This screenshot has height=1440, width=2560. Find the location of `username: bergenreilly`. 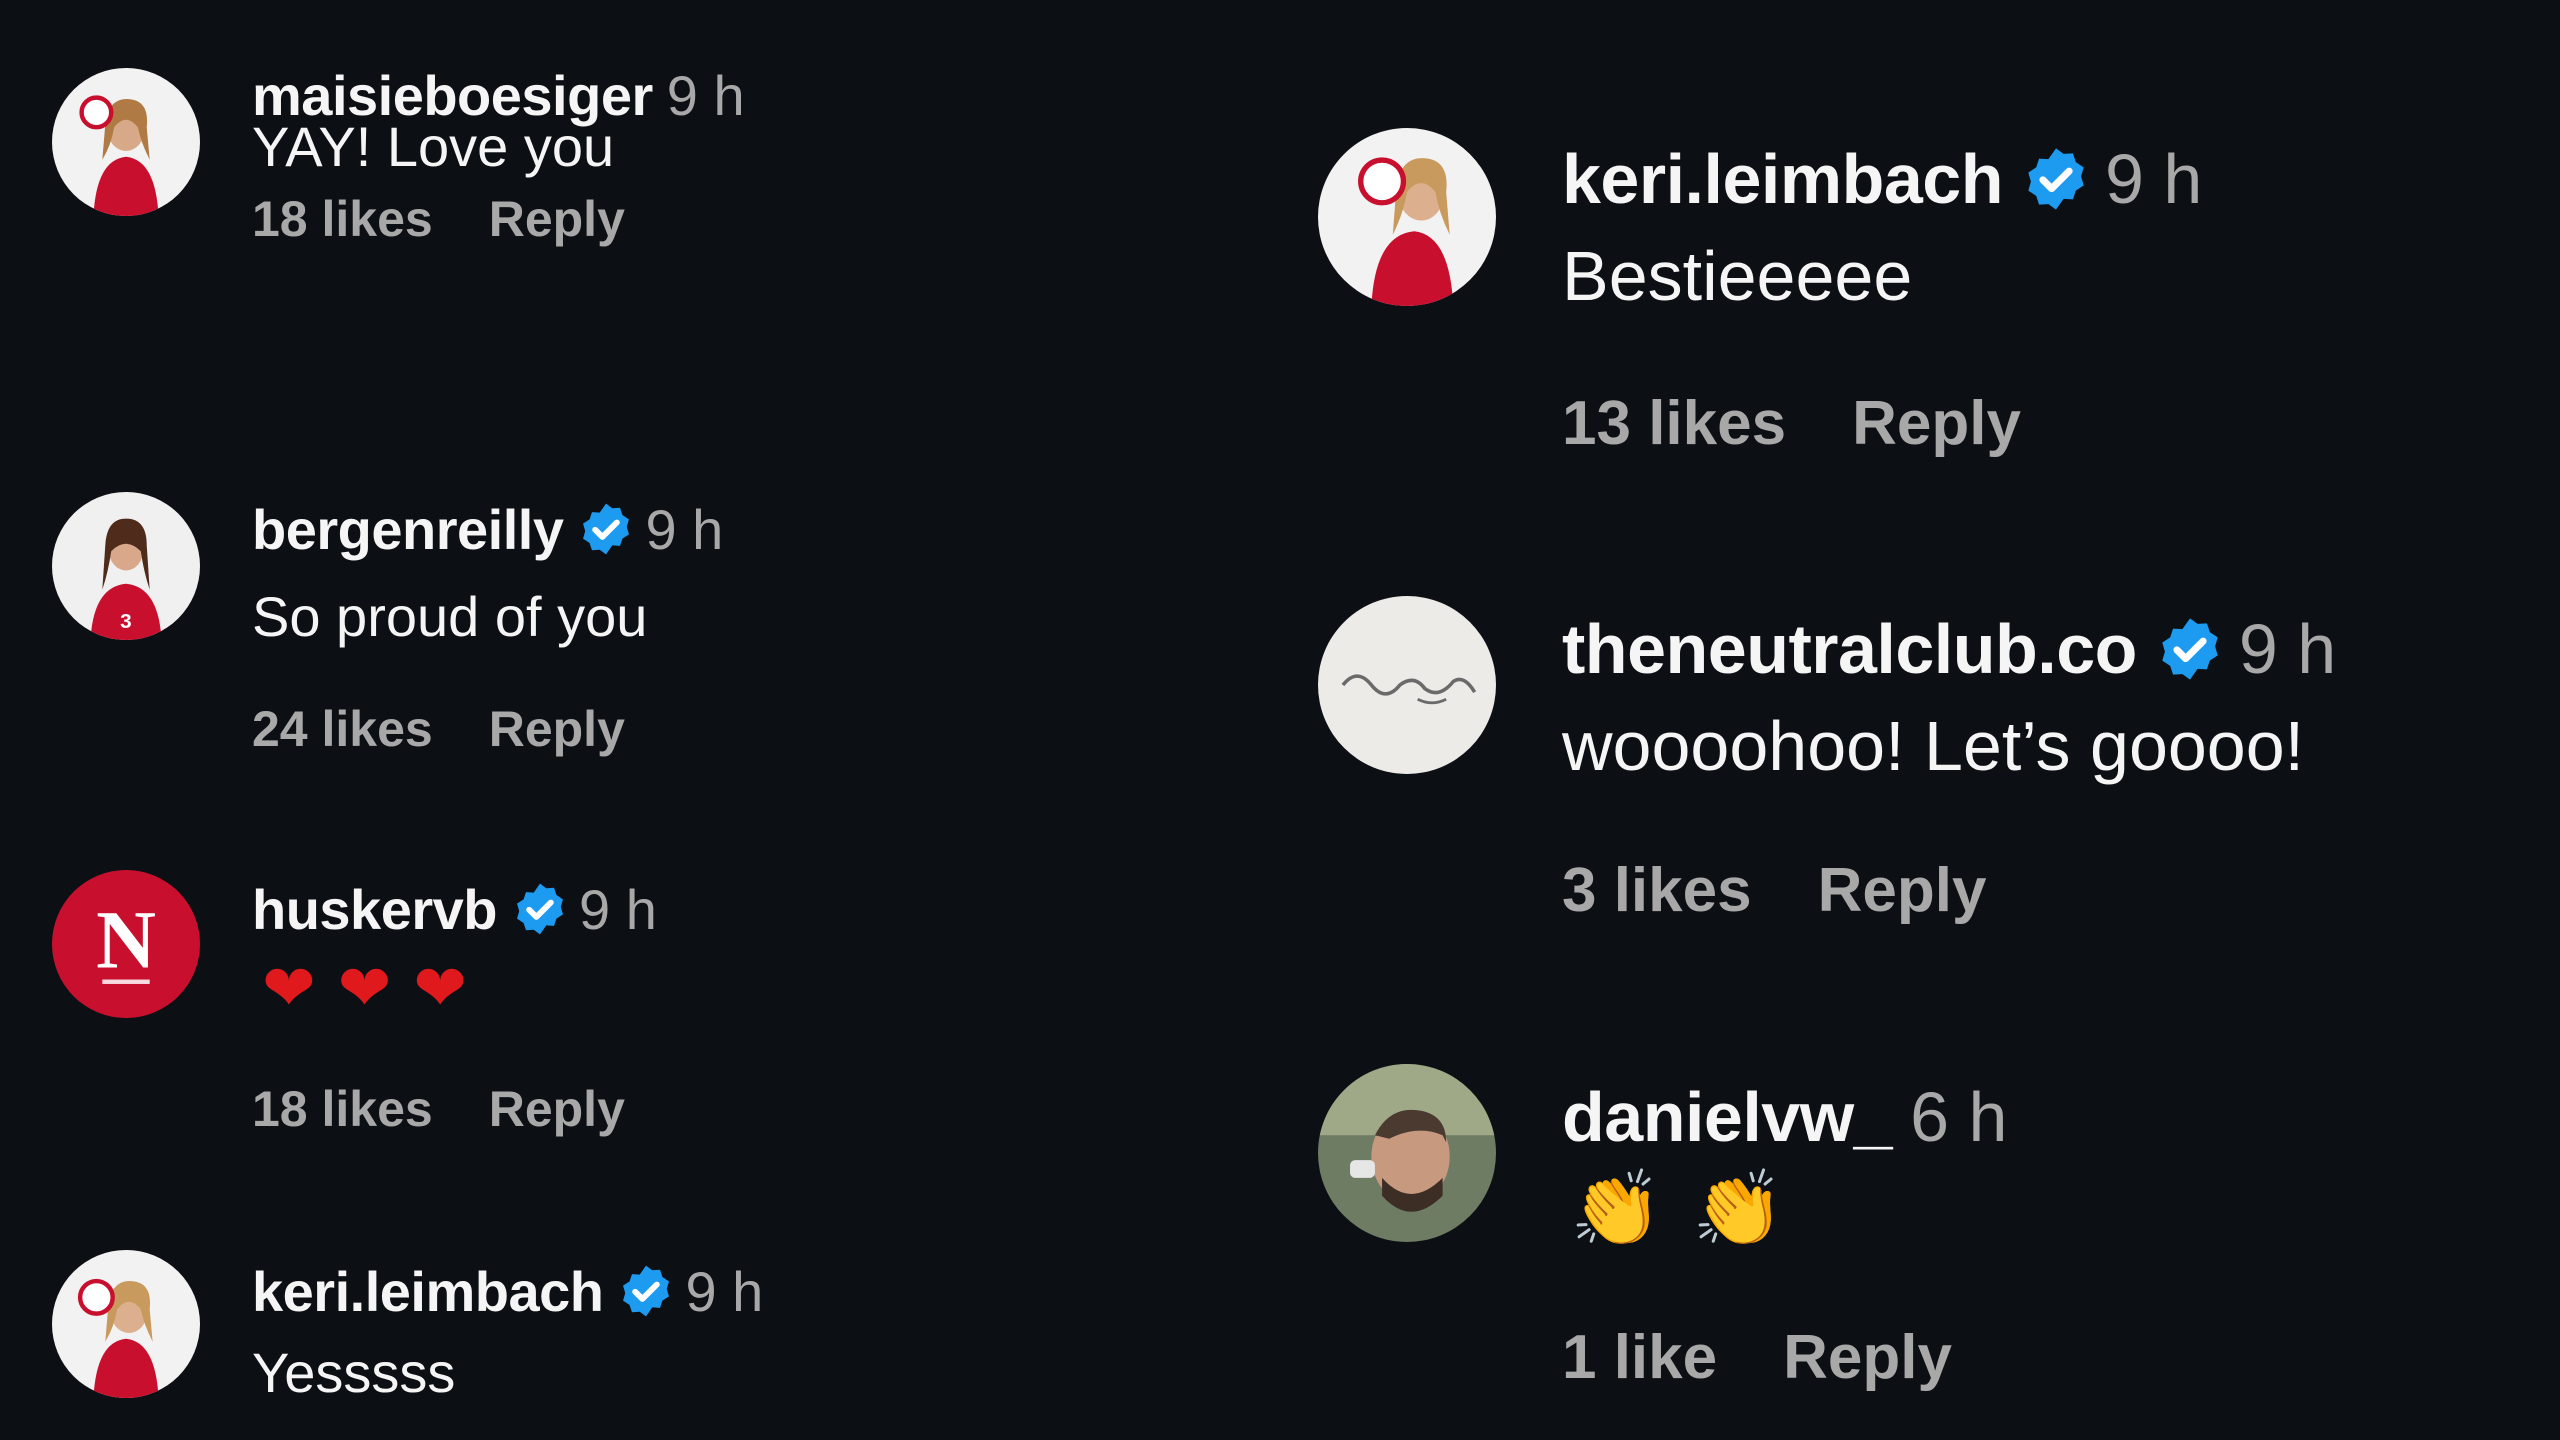

username: bergenreilly is located at coordinates (408, 529).